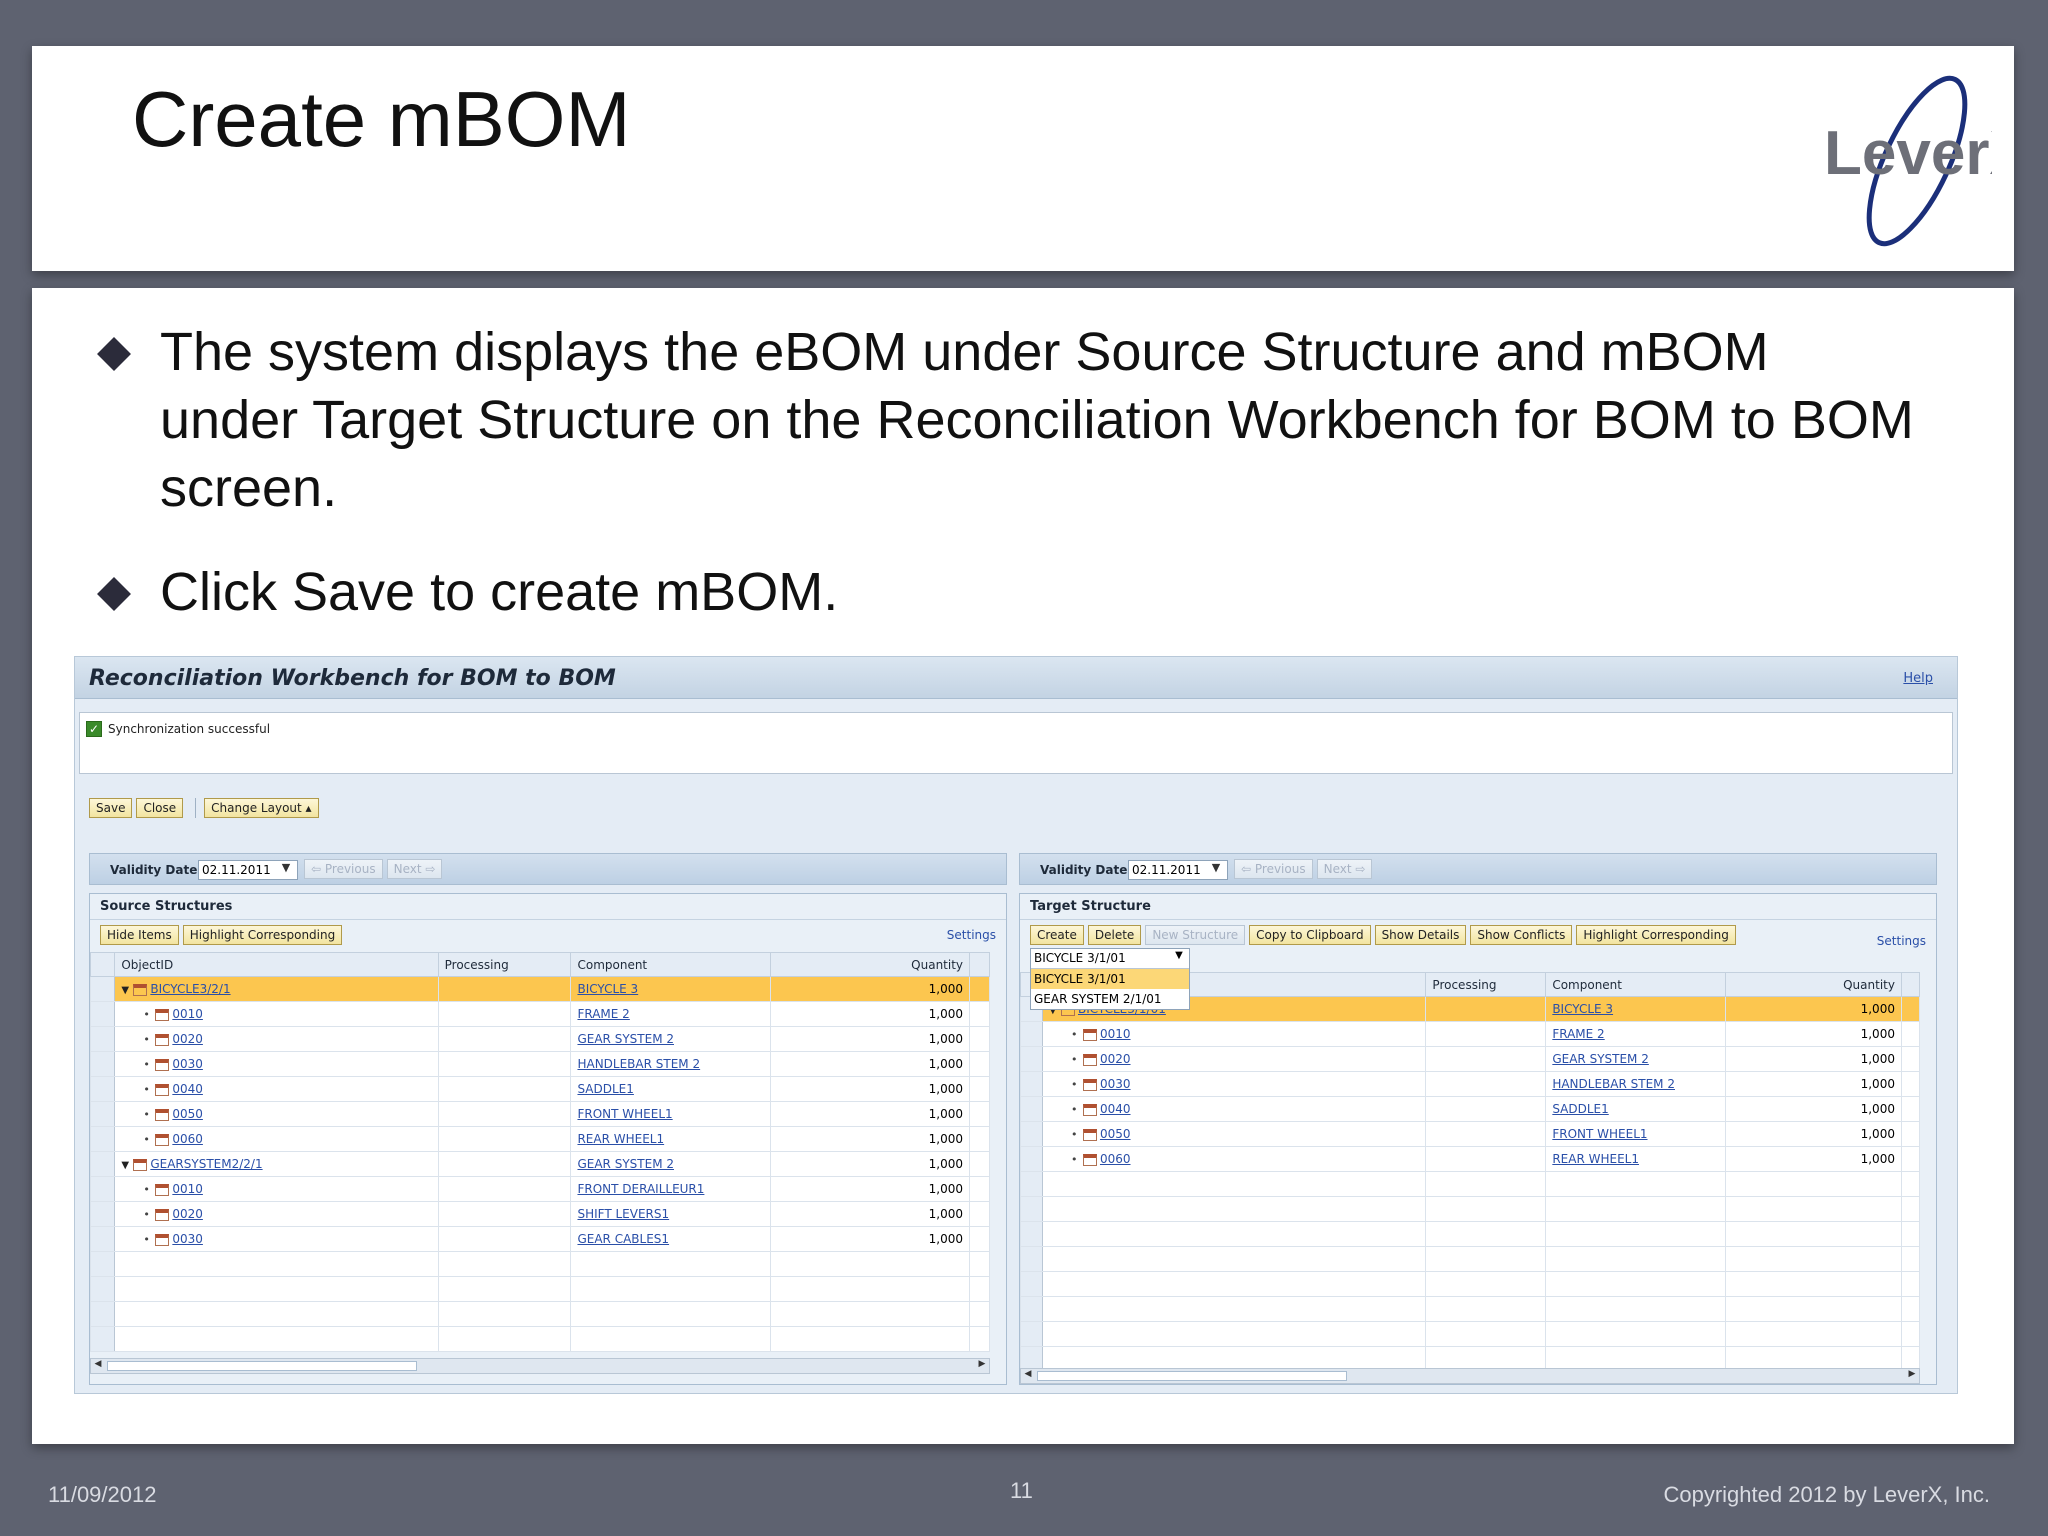 The height and width of the screenshot is (1536, 2048). I want to click on help-link: Help, so click(1918, 678).